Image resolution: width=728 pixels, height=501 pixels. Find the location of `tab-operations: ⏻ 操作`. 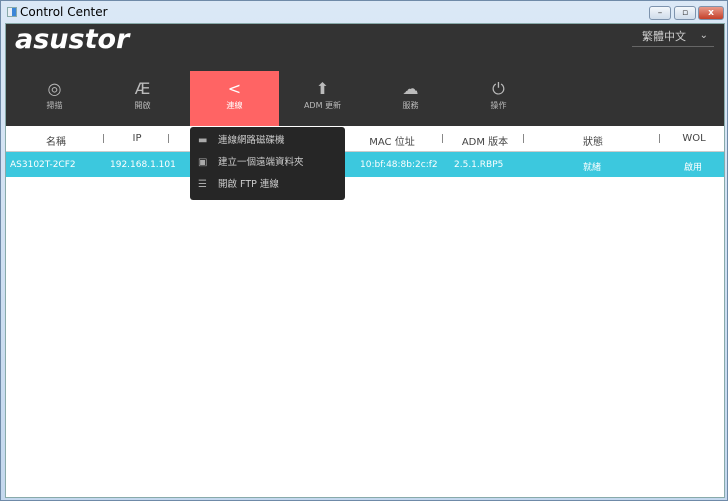

tab-operations: ⏻ 操作 is located at coordinates (498, 98).